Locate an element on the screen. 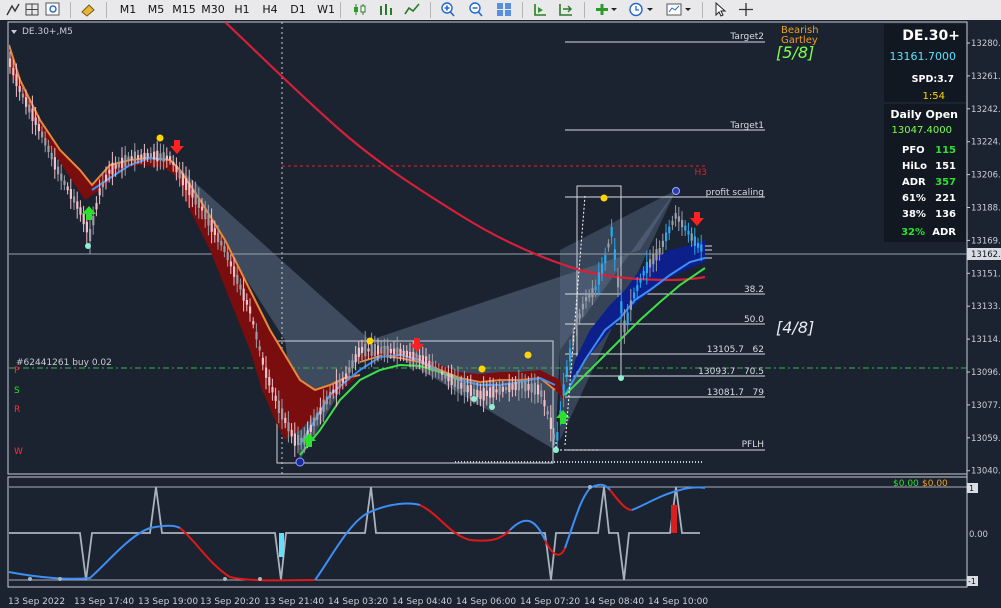 This screenshot has height=608, width=1001. timeframe-button-d1: D1 is located at coordinates (298, 9).